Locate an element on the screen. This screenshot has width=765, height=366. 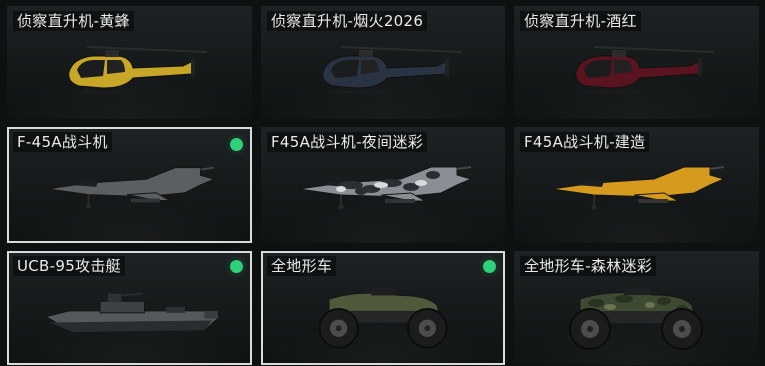
vehicle-card-1: 侦察直升机-黄蜂 is located at coordinates (129, 62).